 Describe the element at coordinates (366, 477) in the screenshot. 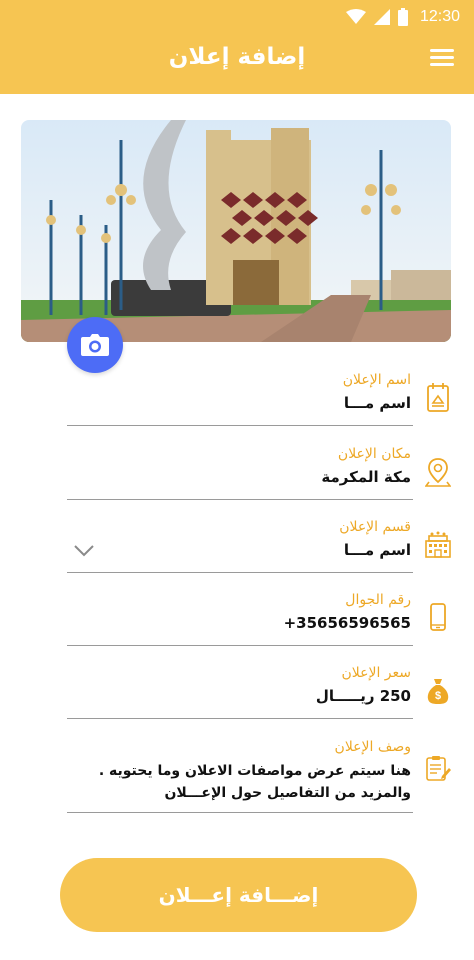

I see `ad-location-value: مكة المكرمة` at that location.